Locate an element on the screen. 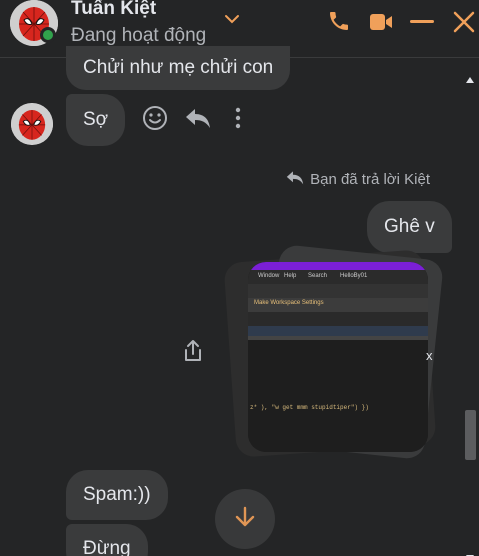 This screenshot has height=556, width=479. contact-status: Đang hoạt động is located at coordinates (139, 35).